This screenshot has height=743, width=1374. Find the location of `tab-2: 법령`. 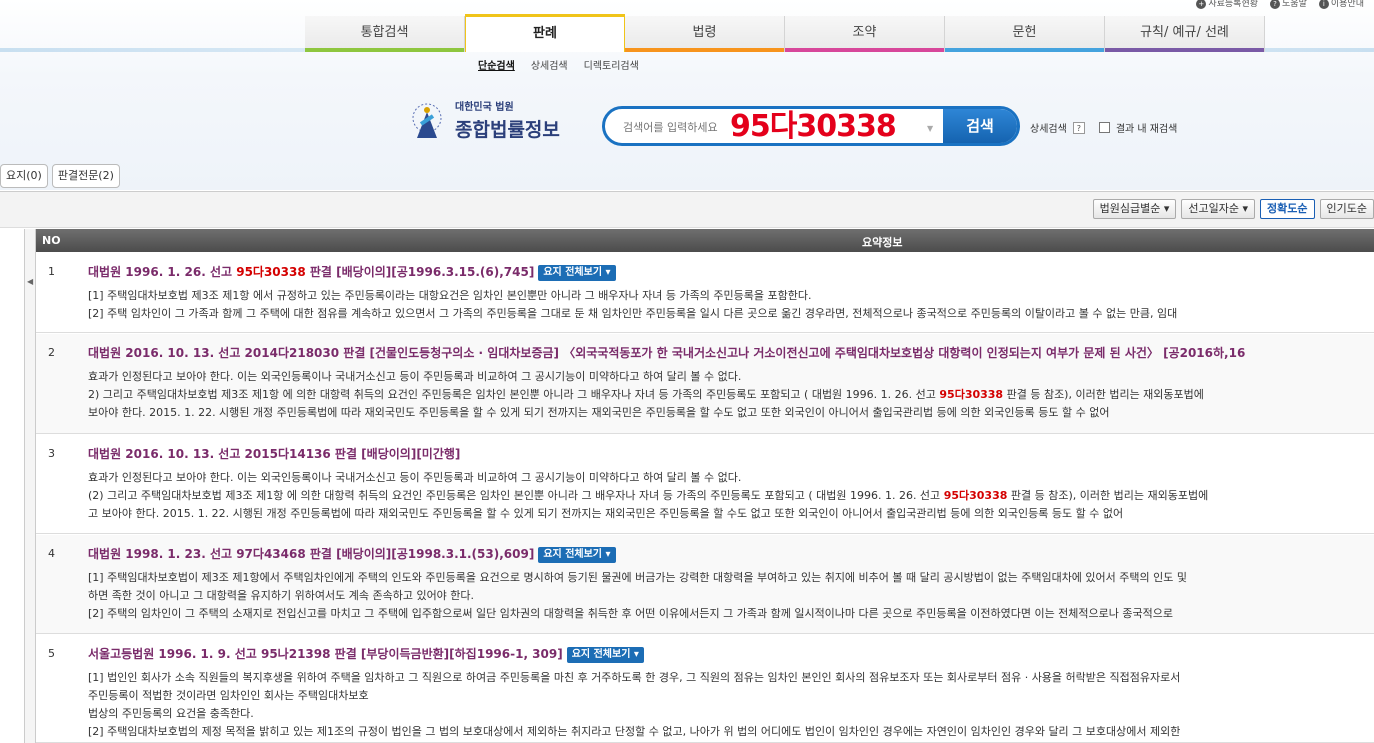

tab-2: 법령 is located at coordinates (705, 34).